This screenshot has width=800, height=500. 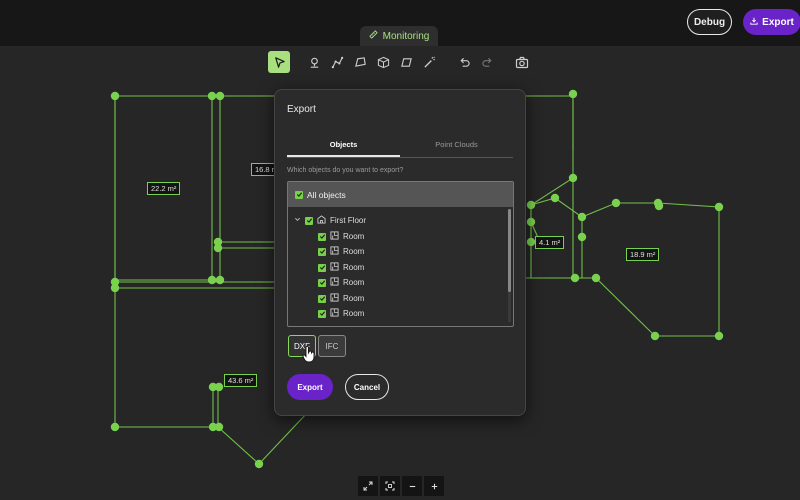 I want to click on tab-objects: Objects, so click(x=343, y=147).